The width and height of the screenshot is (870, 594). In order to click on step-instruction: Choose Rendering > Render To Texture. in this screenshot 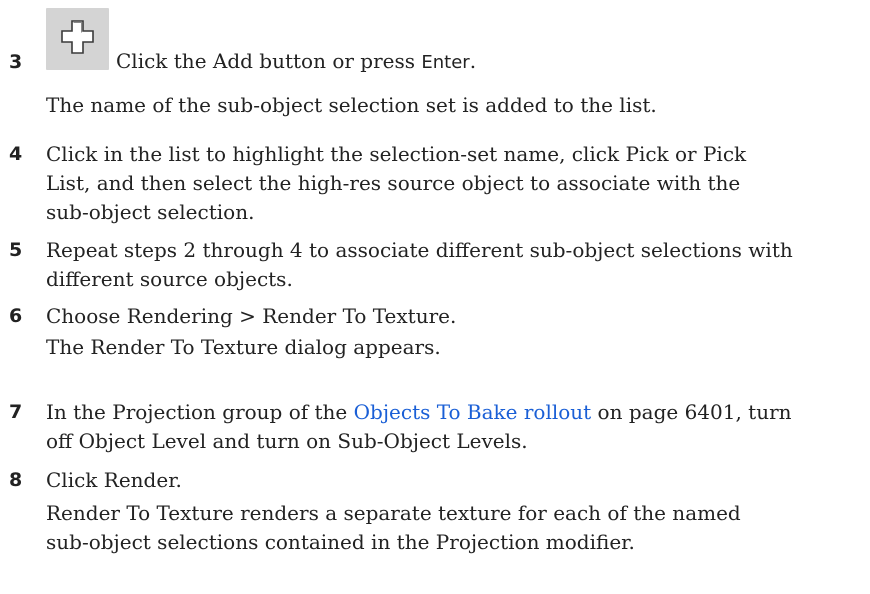, I will do `click(251, 316)`.